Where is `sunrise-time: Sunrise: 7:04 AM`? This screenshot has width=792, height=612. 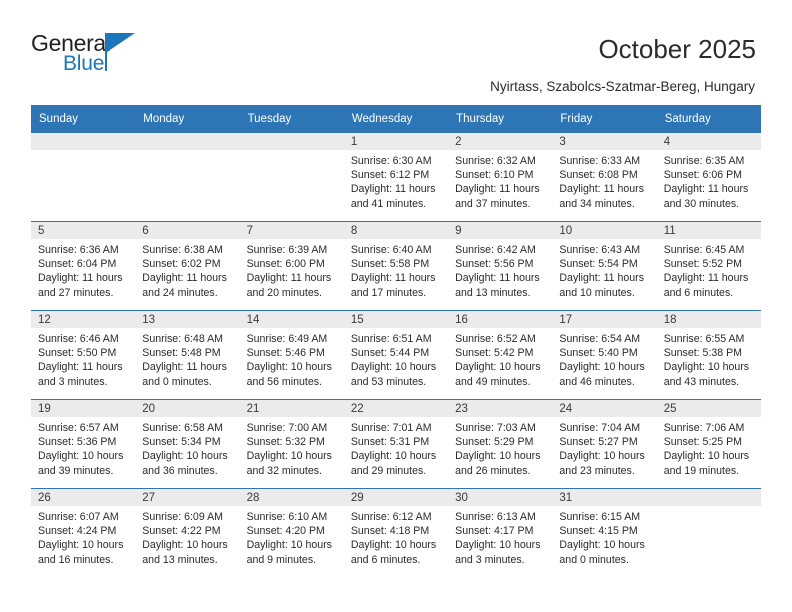
sunrise-time: Sunrise: 7:04 AM is located at coordinates (600, 428).